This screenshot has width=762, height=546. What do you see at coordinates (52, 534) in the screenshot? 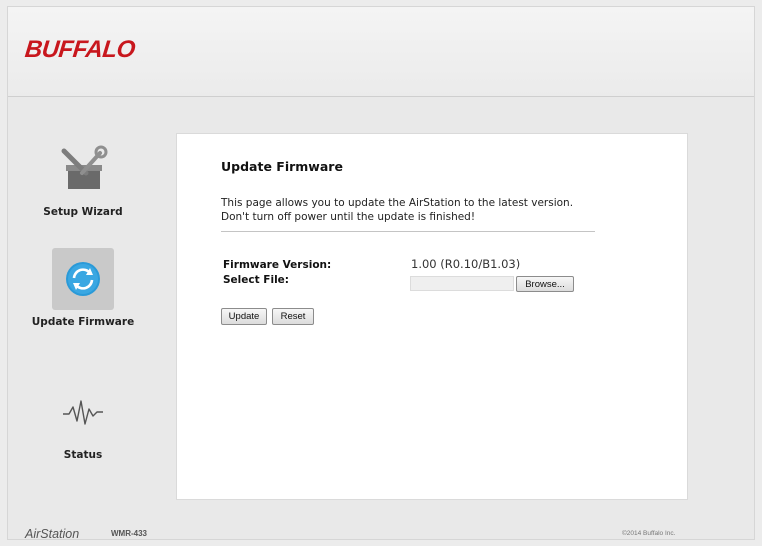
I see `footer-brand: AirStation` at bounding box center [52, 534].